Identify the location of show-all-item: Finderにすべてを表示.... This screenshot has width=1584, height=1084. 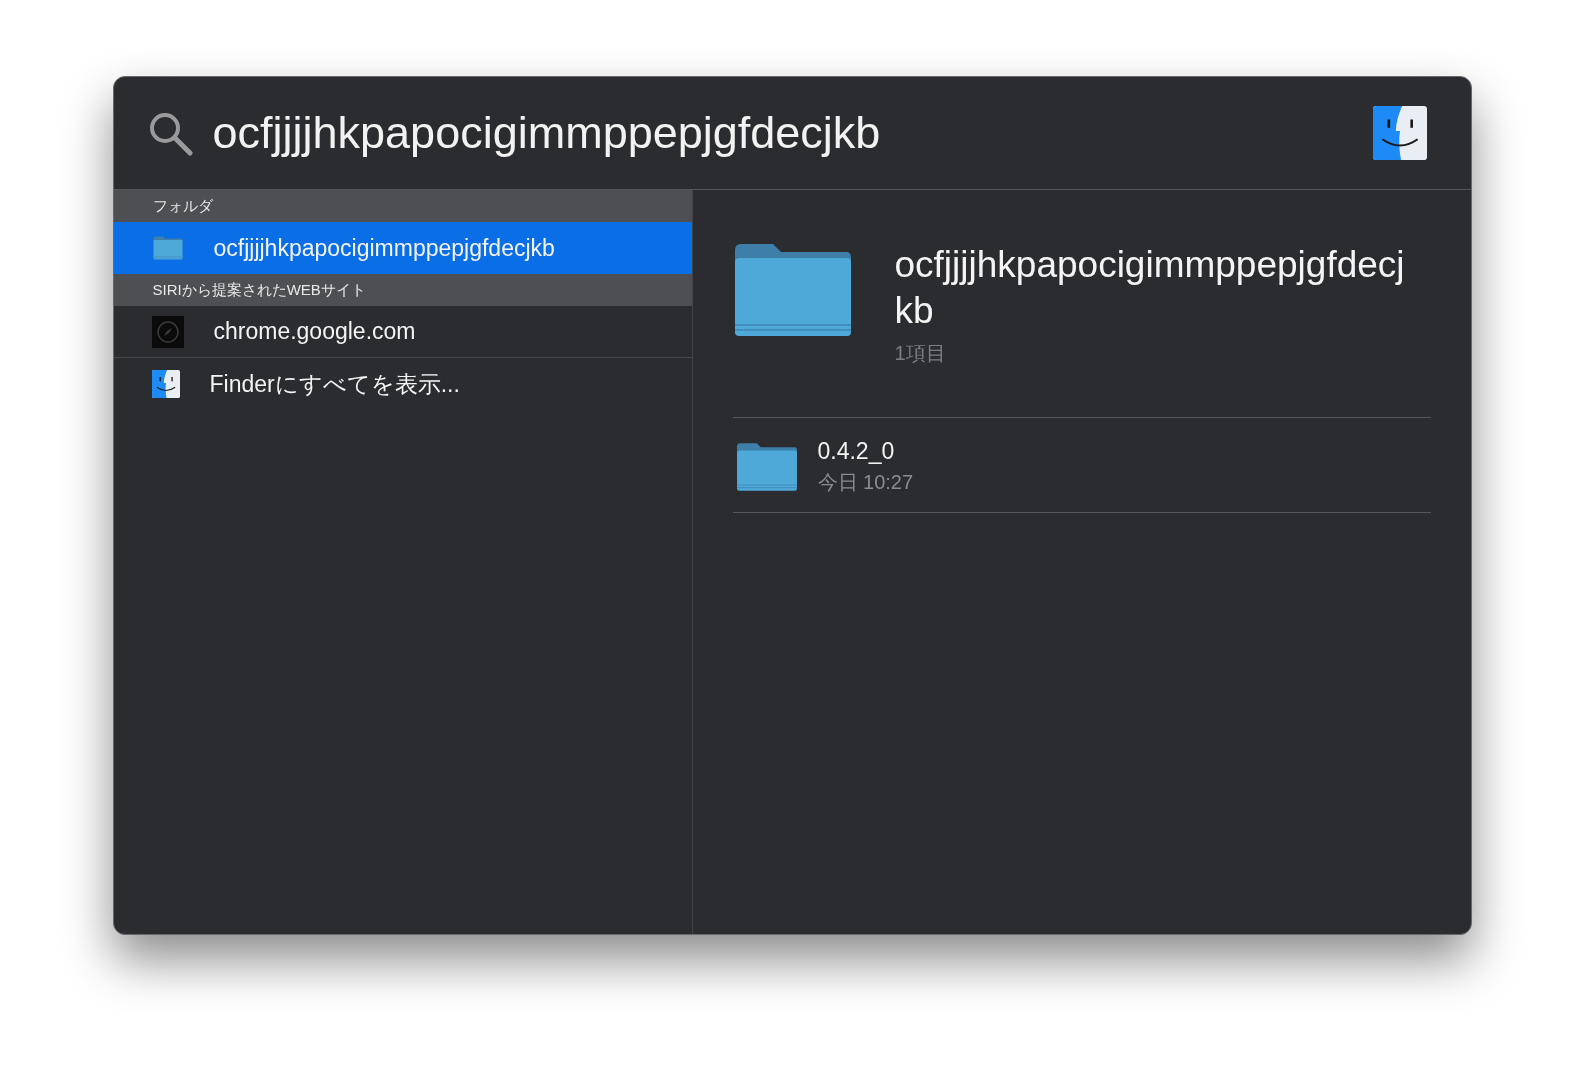
(402, 384).